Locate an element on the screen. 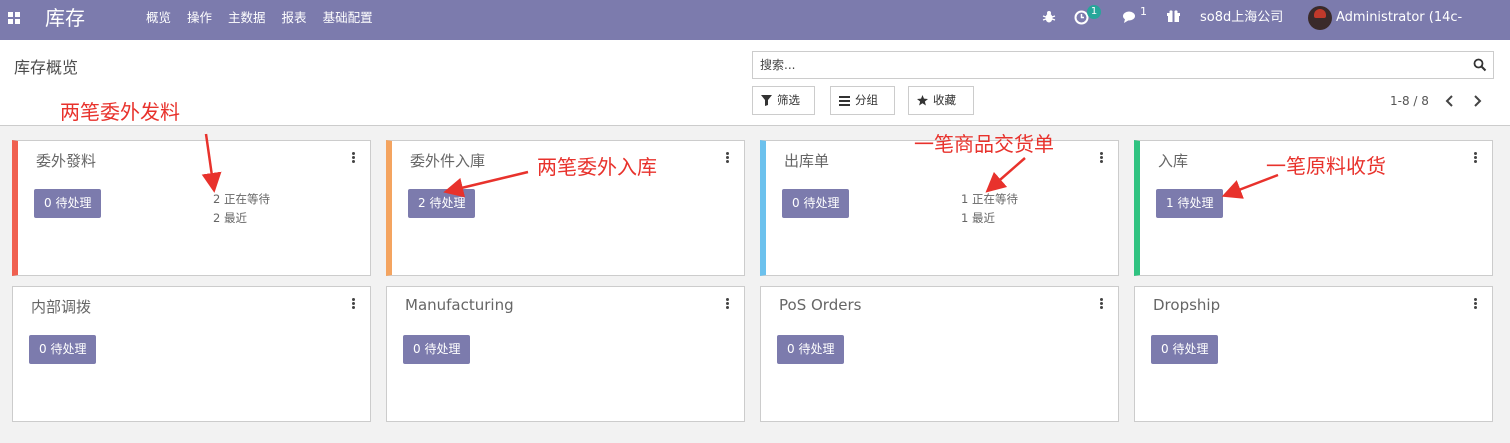 The height and width of the screenshot is (443, 1510). kanban-card: 出库单 0 待处理 1 正在等待 1 最近 is located at coordinates (939, 208).